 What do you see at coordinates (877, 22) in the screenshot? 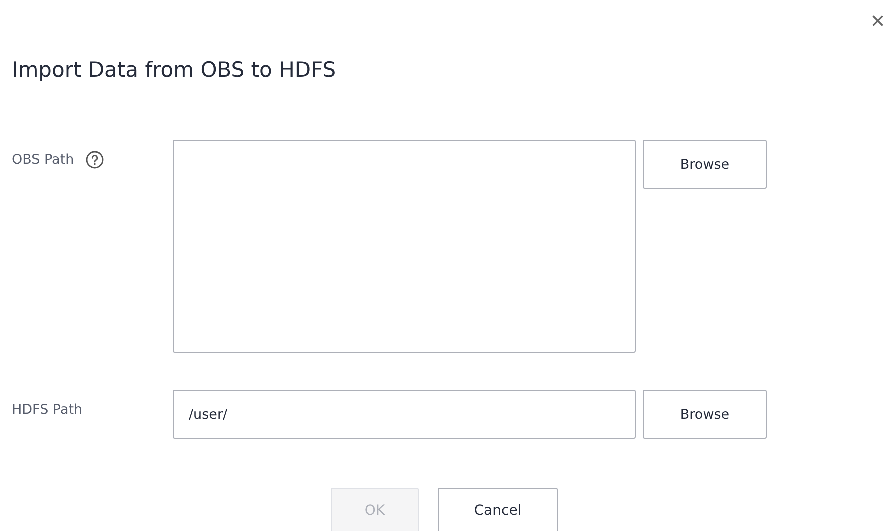
I see `close-button: ×` at bounding box center [877, 22].